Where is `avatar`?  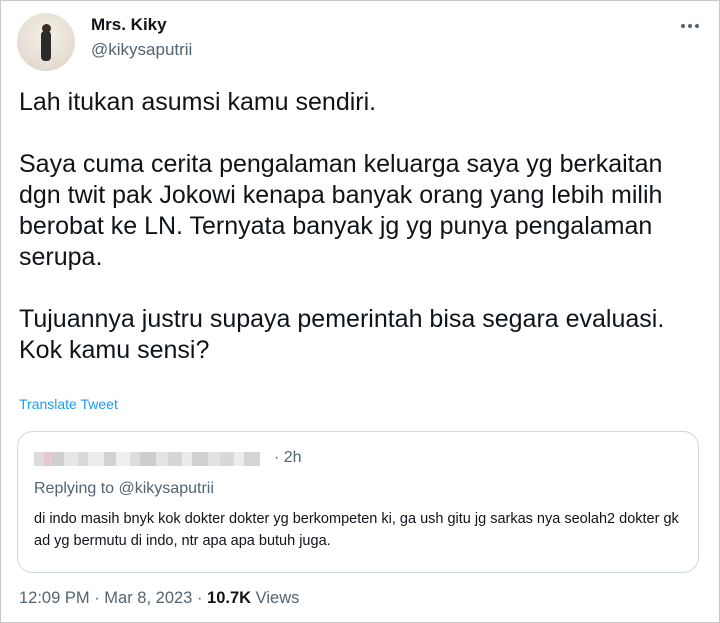
avatar is located at coordinates (46, 42).